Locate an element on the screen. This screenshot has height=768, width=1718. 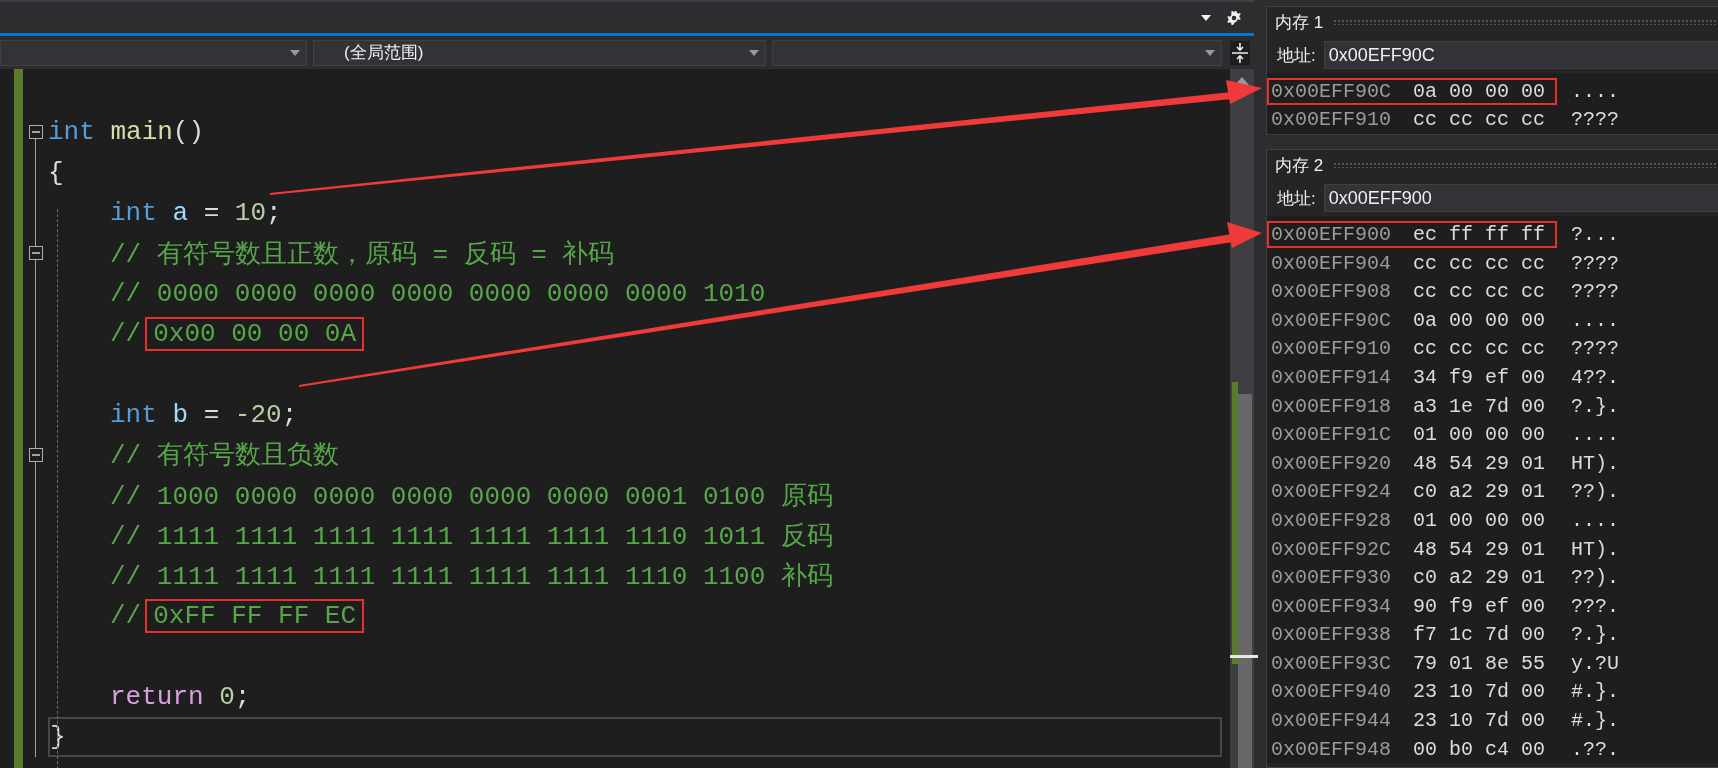
memory-ascii: 4??. is located at coordinates (1595, 377).